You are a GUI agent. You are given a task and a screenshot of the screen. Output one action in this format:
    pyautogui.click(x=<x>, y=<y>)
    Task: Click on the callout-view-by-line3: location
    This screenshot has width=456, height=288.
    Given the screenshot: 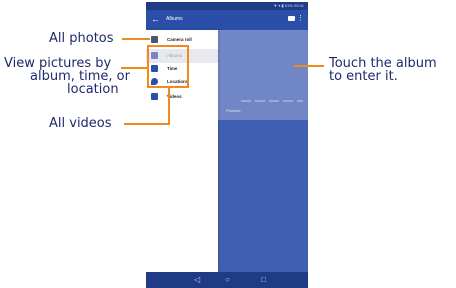 What is the action you would take?
    pyautogui.click(x=93, y=89)
    